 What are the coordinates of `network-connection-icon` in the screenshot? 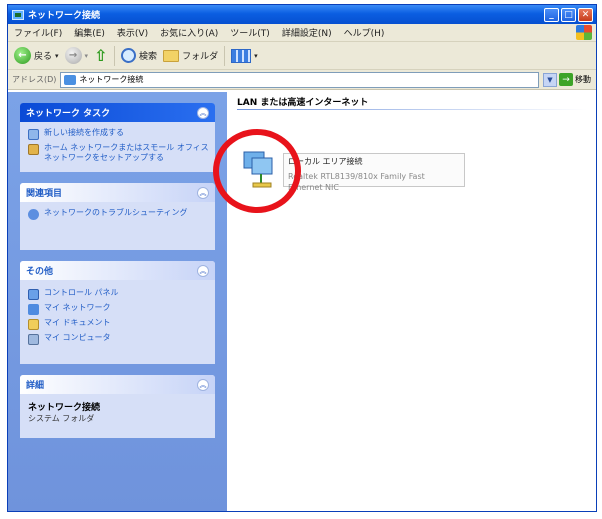 It's located at (258, 169).